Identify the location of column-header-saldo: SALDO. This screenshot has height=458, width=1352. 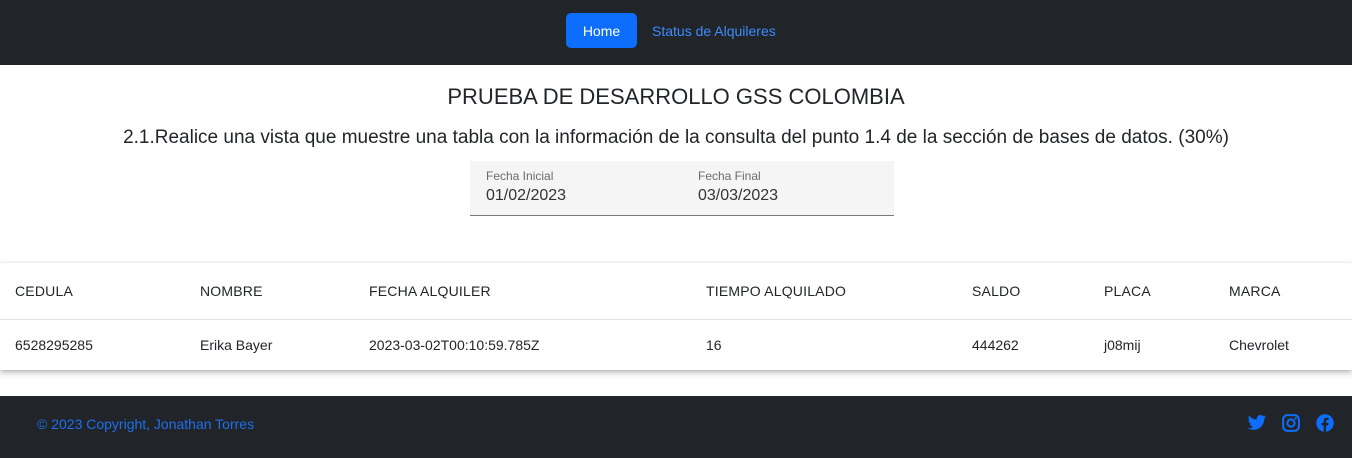
(996, 291).